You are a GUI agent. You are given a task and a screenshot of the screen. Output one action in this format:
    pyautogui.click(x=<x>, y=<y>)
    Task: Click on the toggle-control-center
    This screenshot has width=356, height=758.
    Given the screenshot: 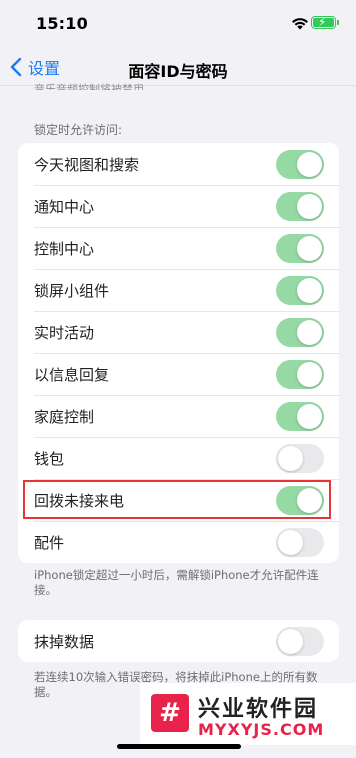 What is the action you would take?
    pyautogui.click(x=300, y=248)
    